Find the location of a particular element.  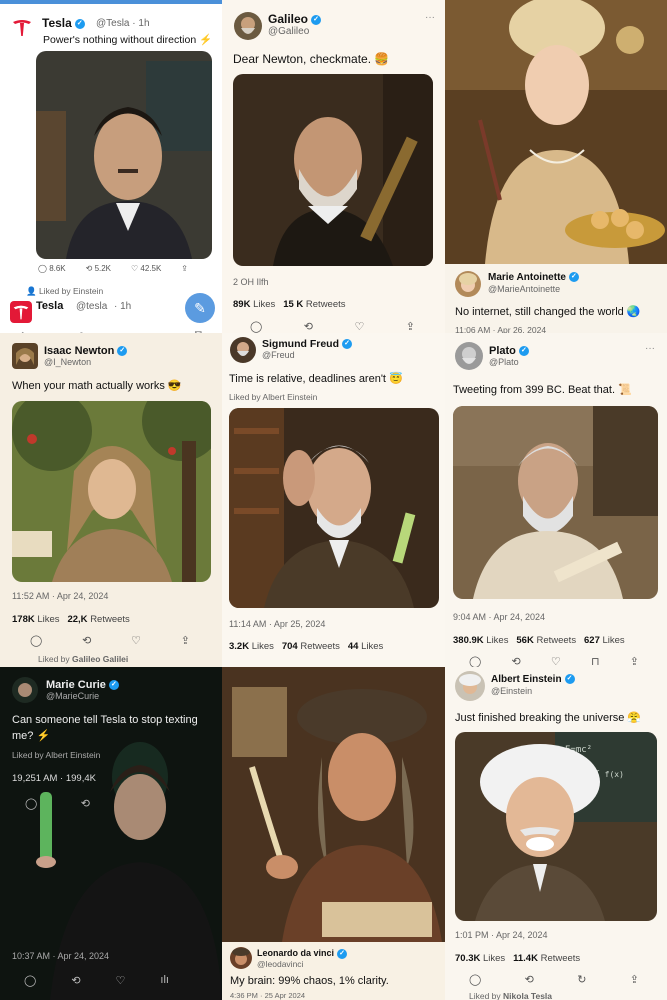

plato-stats: 380.9K Likes 56K Retweets 627 Likes is located at coordinates (539, 640).